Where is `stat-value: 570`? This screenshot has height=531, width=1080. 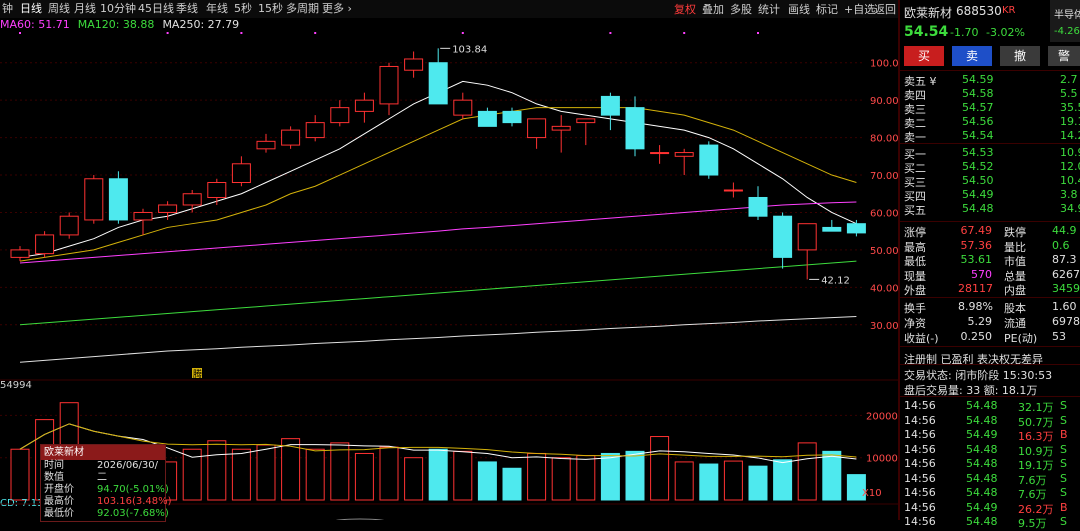
stat-value: 570 is located at coordinates (981, 274).